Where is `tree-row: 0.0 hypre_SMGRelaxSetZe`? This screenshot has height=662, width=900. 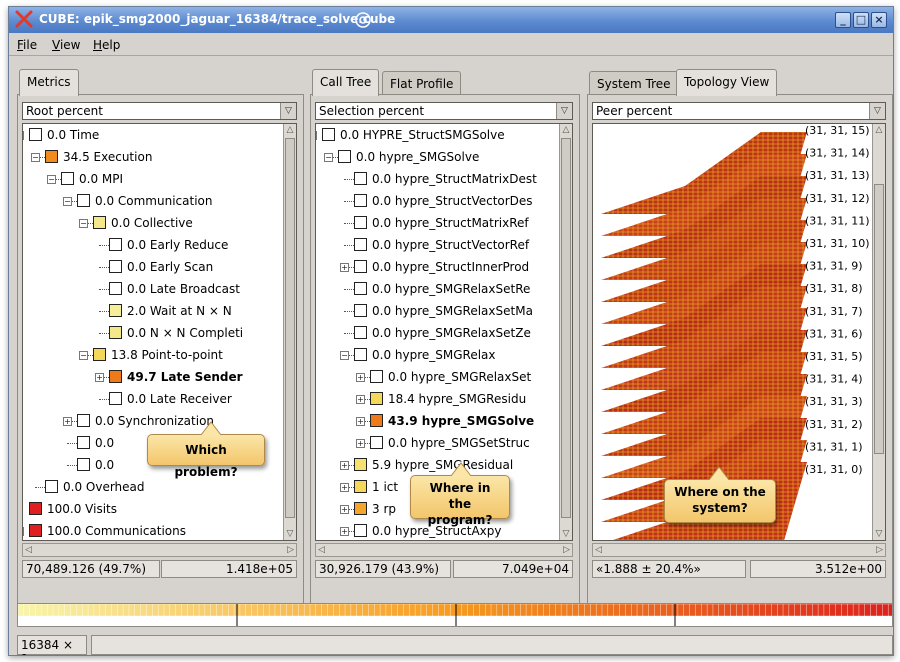
tree-row: 0.0 hypre_SMGRelaxSetZe is located at coordinates (444, 334).